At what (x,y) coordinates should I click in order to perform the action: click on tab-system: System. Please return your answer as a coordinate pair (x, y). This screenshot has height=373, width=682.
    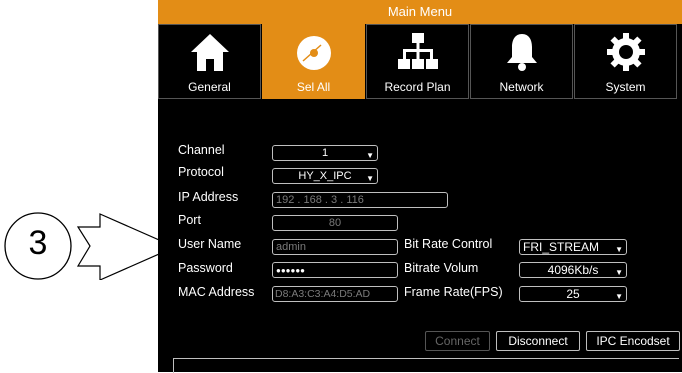
    Looking at the image, I should click on (625, 61).